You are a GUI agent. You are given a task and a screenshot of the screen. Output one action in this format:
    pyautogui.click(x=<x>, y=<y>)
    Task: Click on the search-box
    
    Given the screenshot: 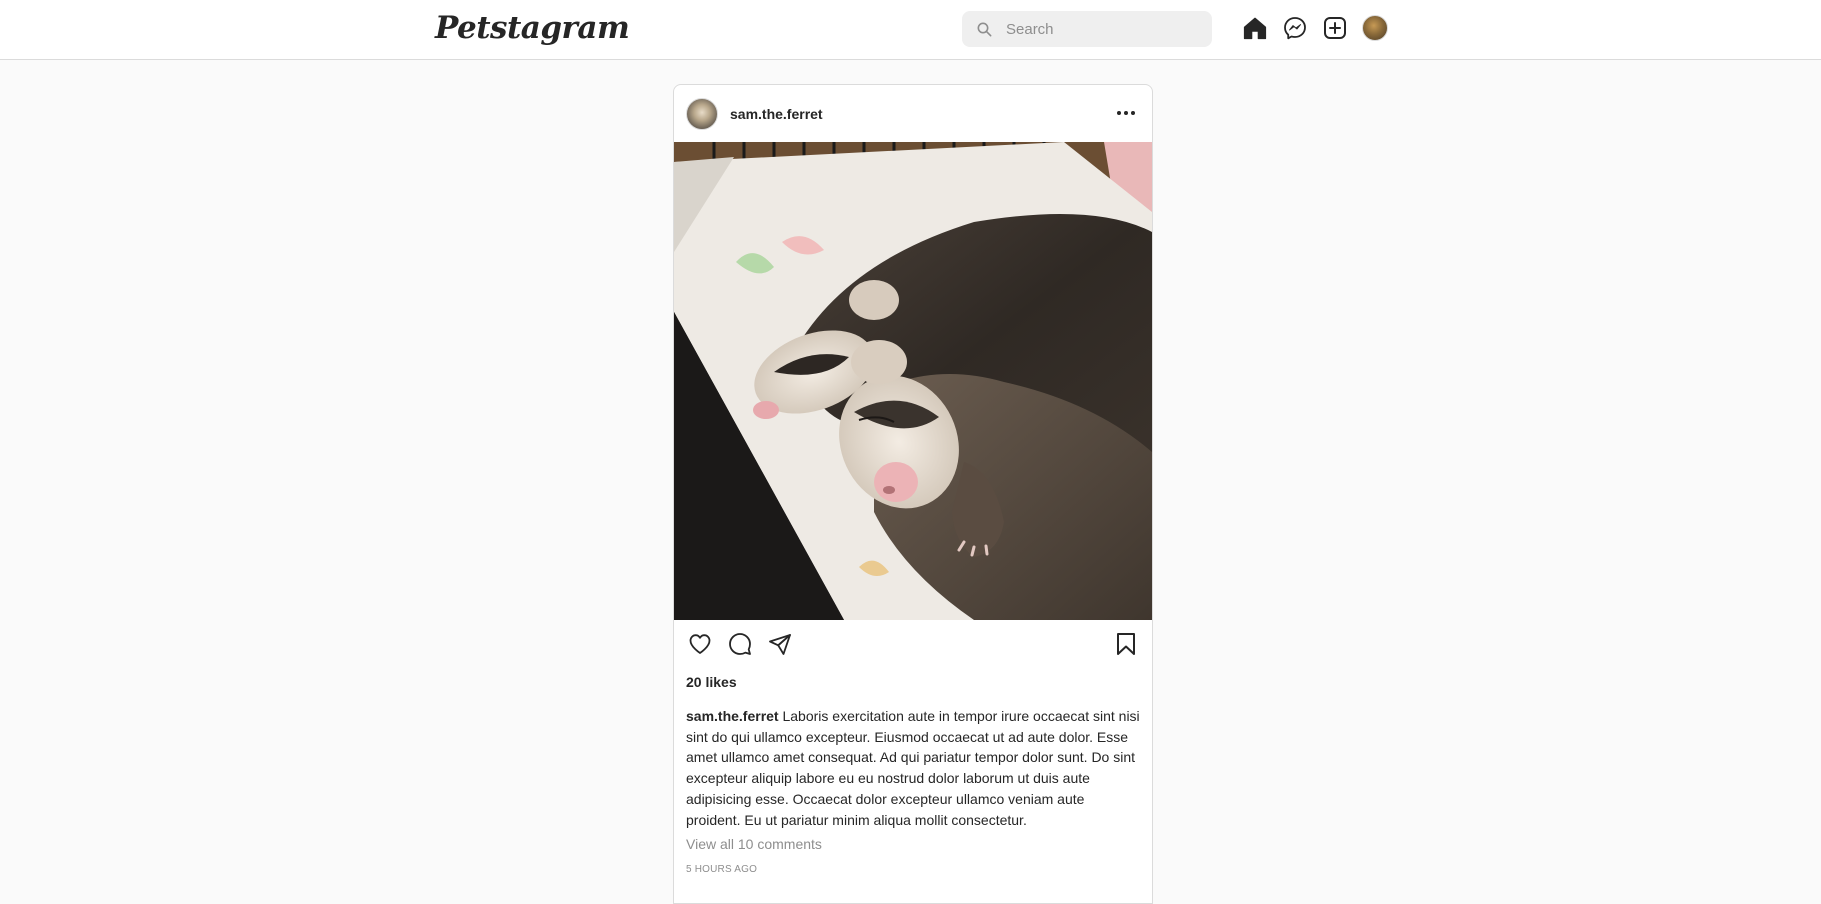 What is the action you would take?
    pyautogui.click(x=1087, y=29)
    